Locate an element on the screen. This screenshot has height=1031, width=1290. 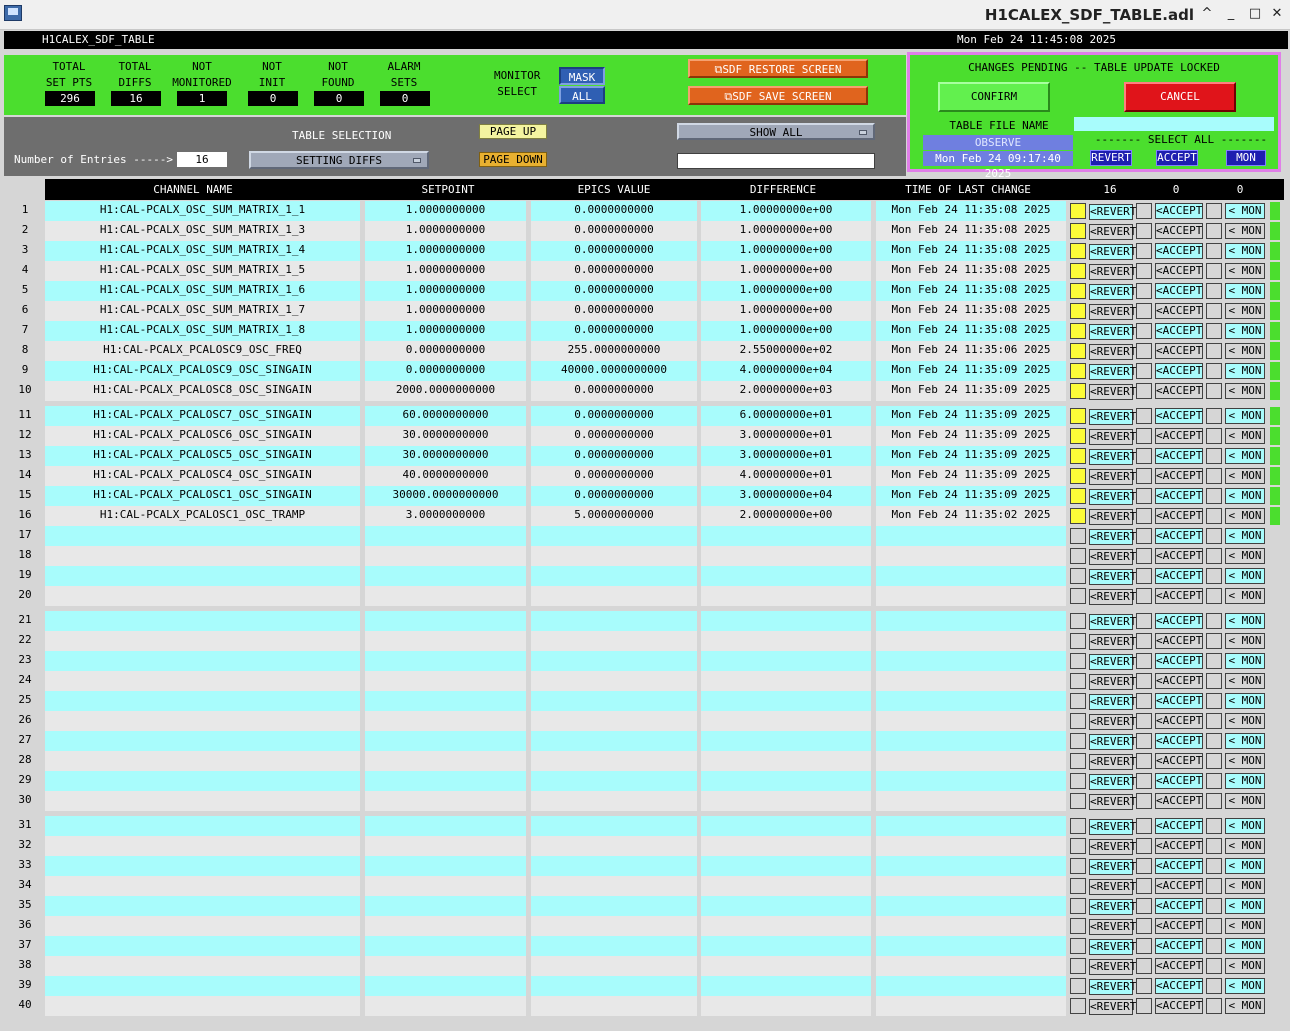
all-button: ALL is located at coordinates (582, 95).